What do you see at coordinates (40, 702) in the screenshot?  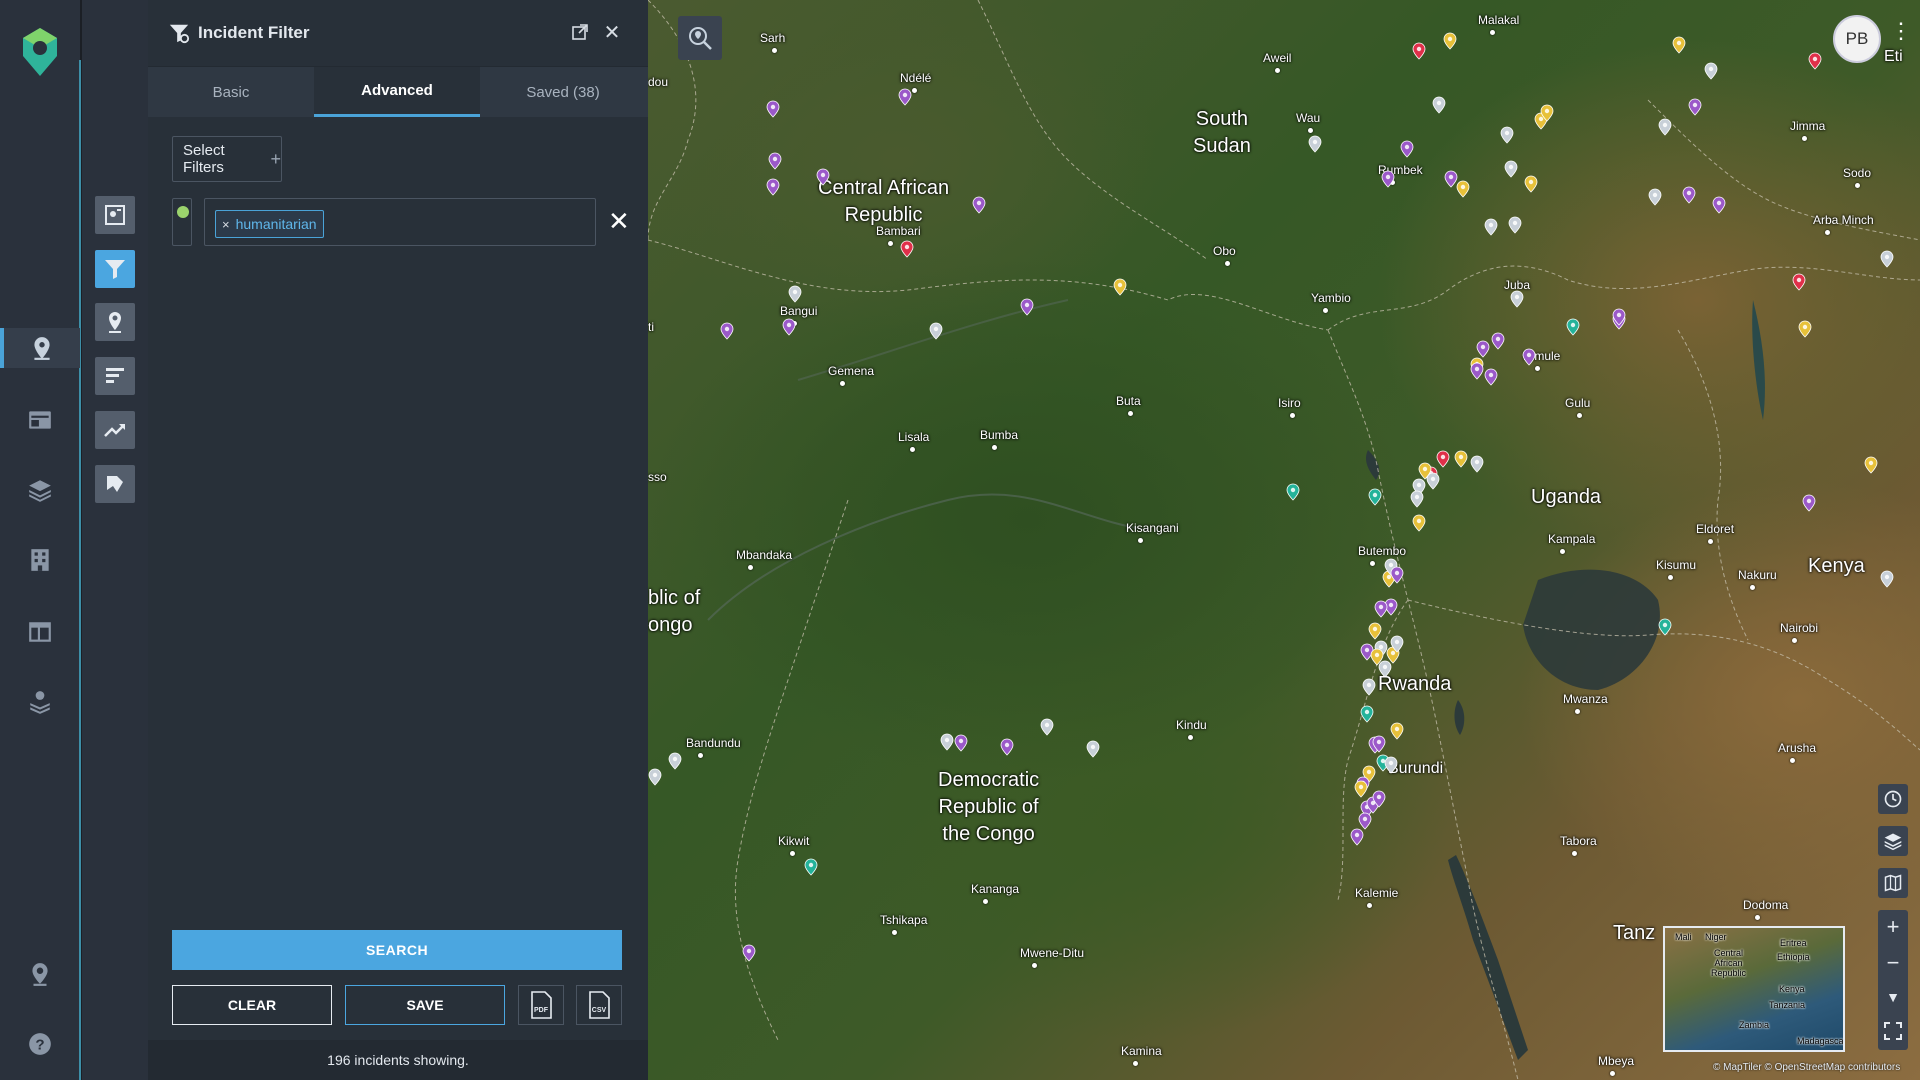 I see `stack-pin-icon` at bounding box center [40, 702].